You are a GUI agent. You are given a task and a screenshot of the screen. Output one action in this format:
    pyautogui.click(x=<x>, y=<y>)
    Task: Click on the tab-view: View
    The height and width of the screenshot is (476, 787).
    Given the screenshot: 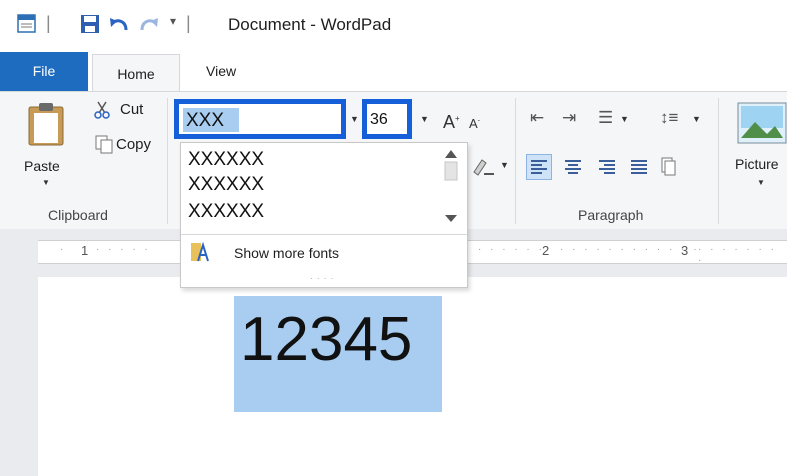 What is the action you would take?
    pyautogui.click(x=221, y=71)
    